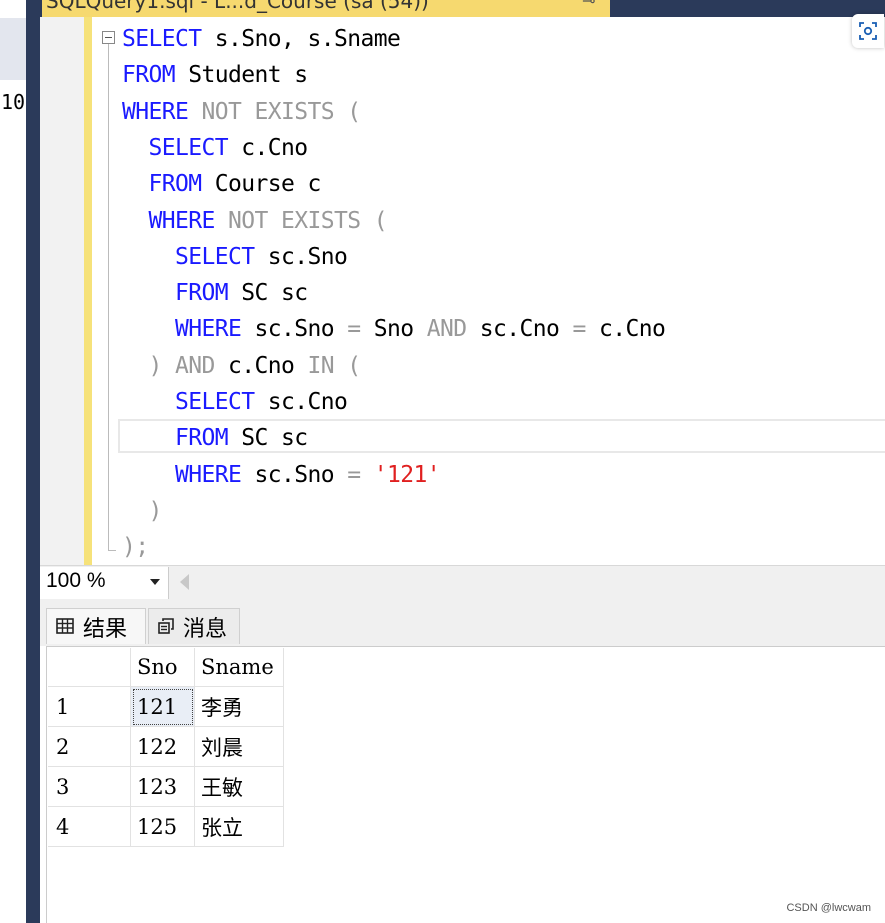 The width and height of the screenshot is (885, 923). What do you see at coordinates (76, 580) in the screenshot?
I see `zoom-value: 100 %` at bounding box center [76, 580].